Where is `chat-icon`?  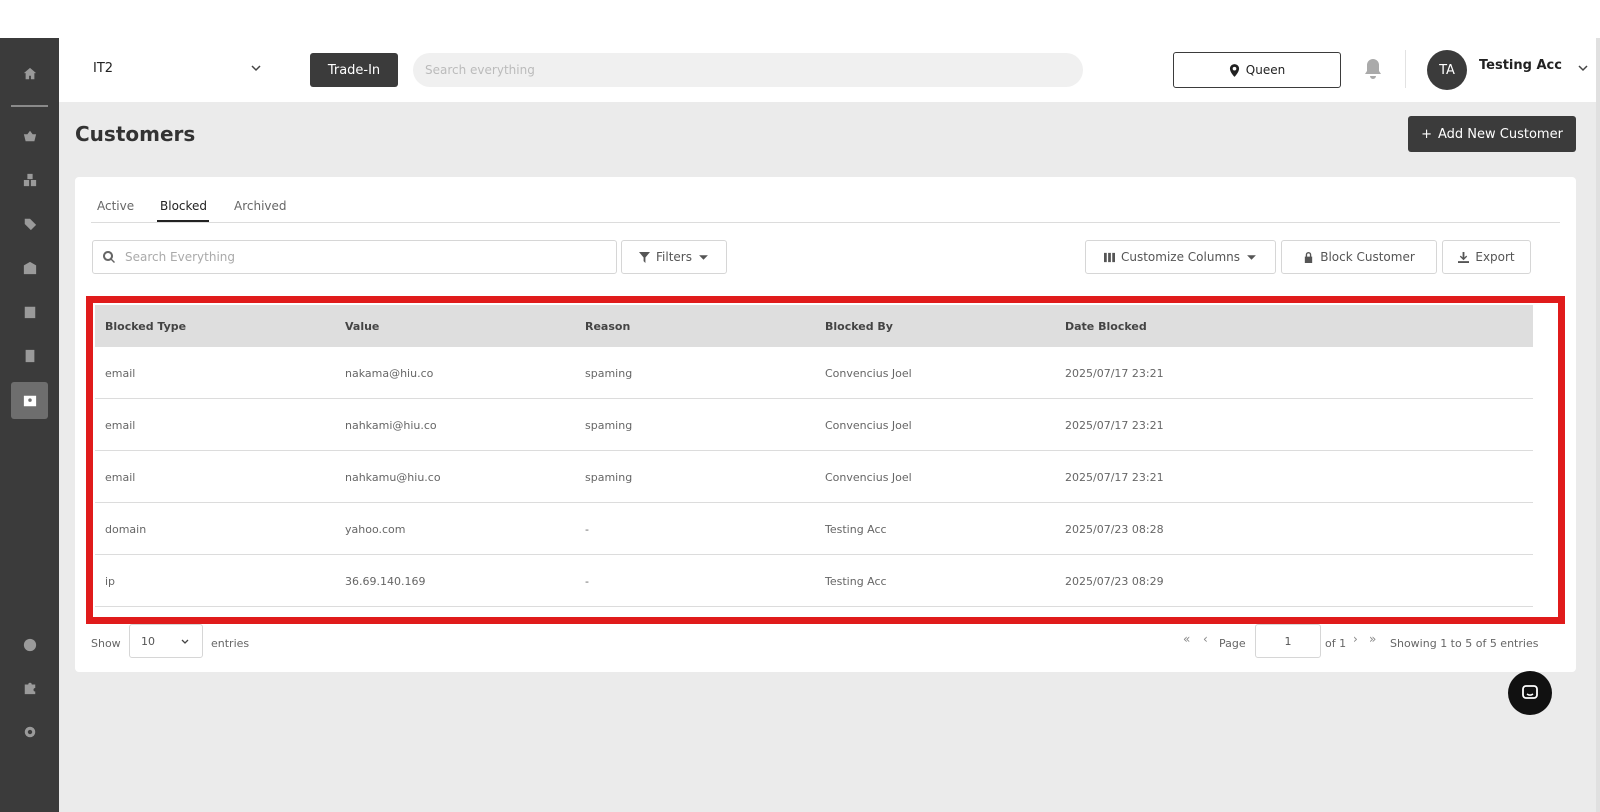
chat-icon is located at coordinates (1530, 692).